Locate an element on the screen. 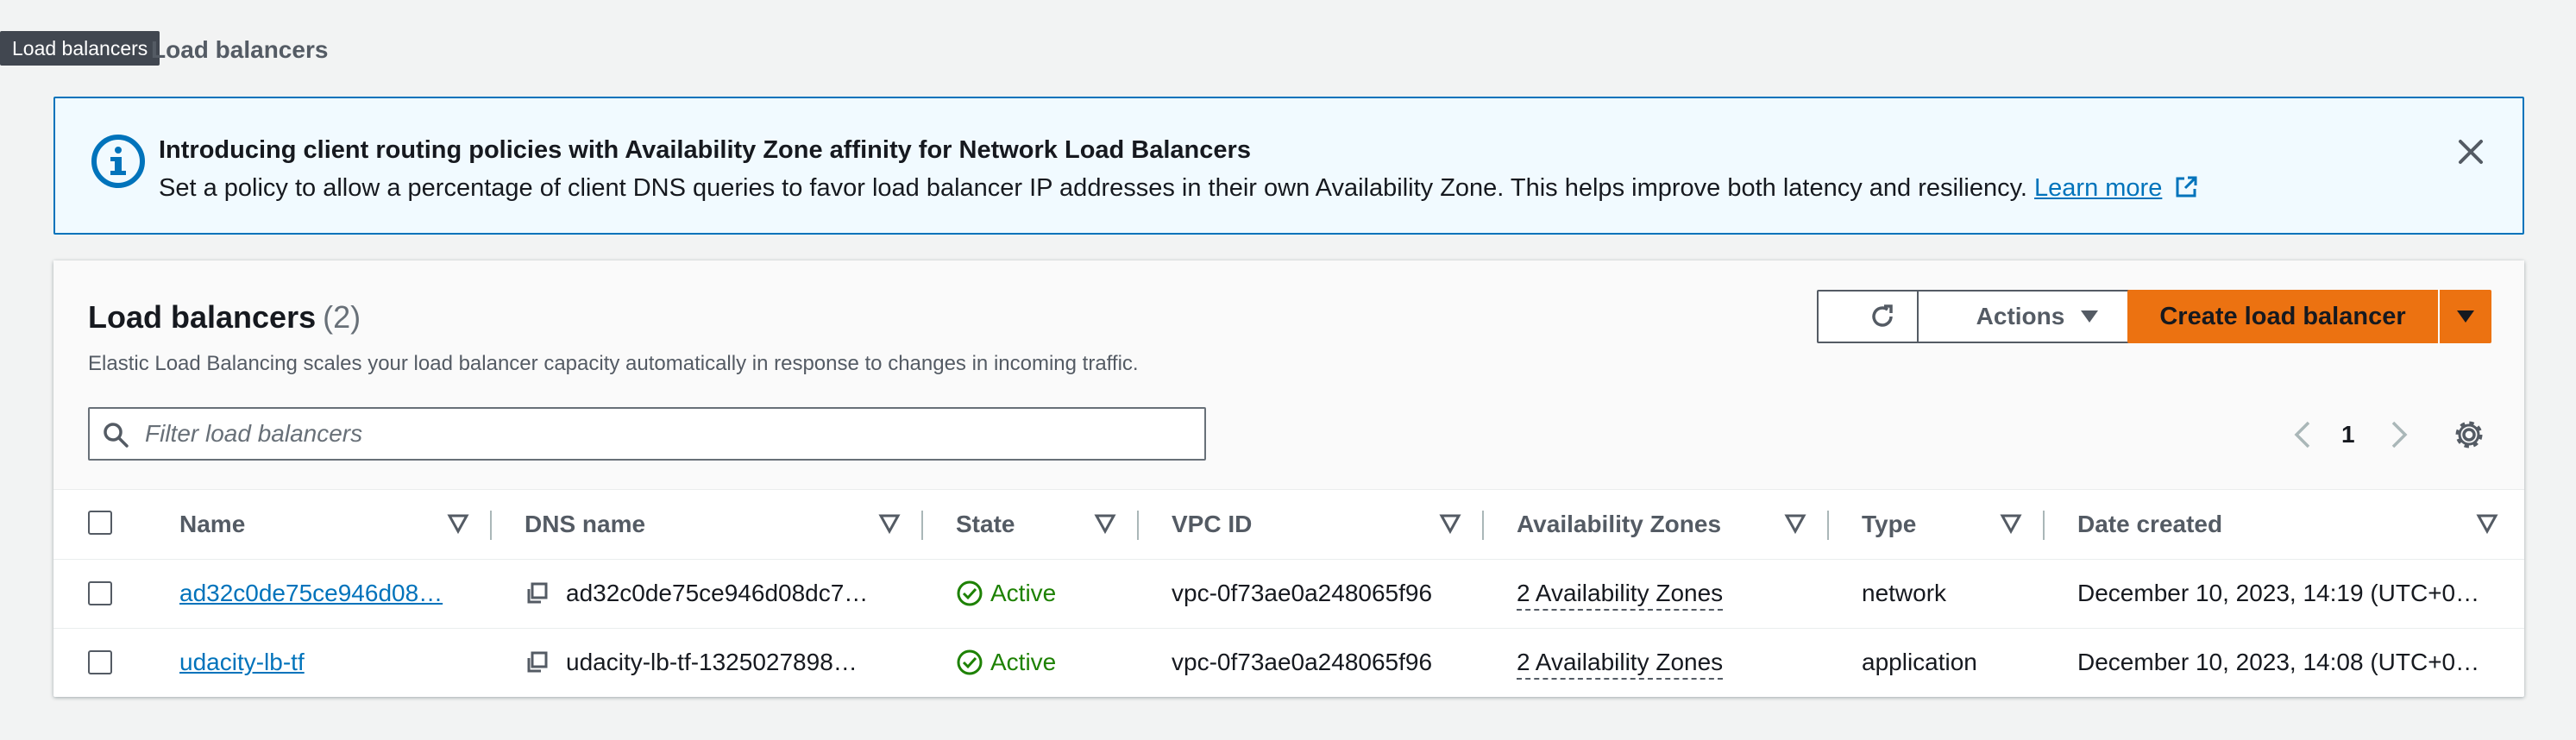  create-load-balancer-button: Create load balancer is located at coordinates (2282, 316).